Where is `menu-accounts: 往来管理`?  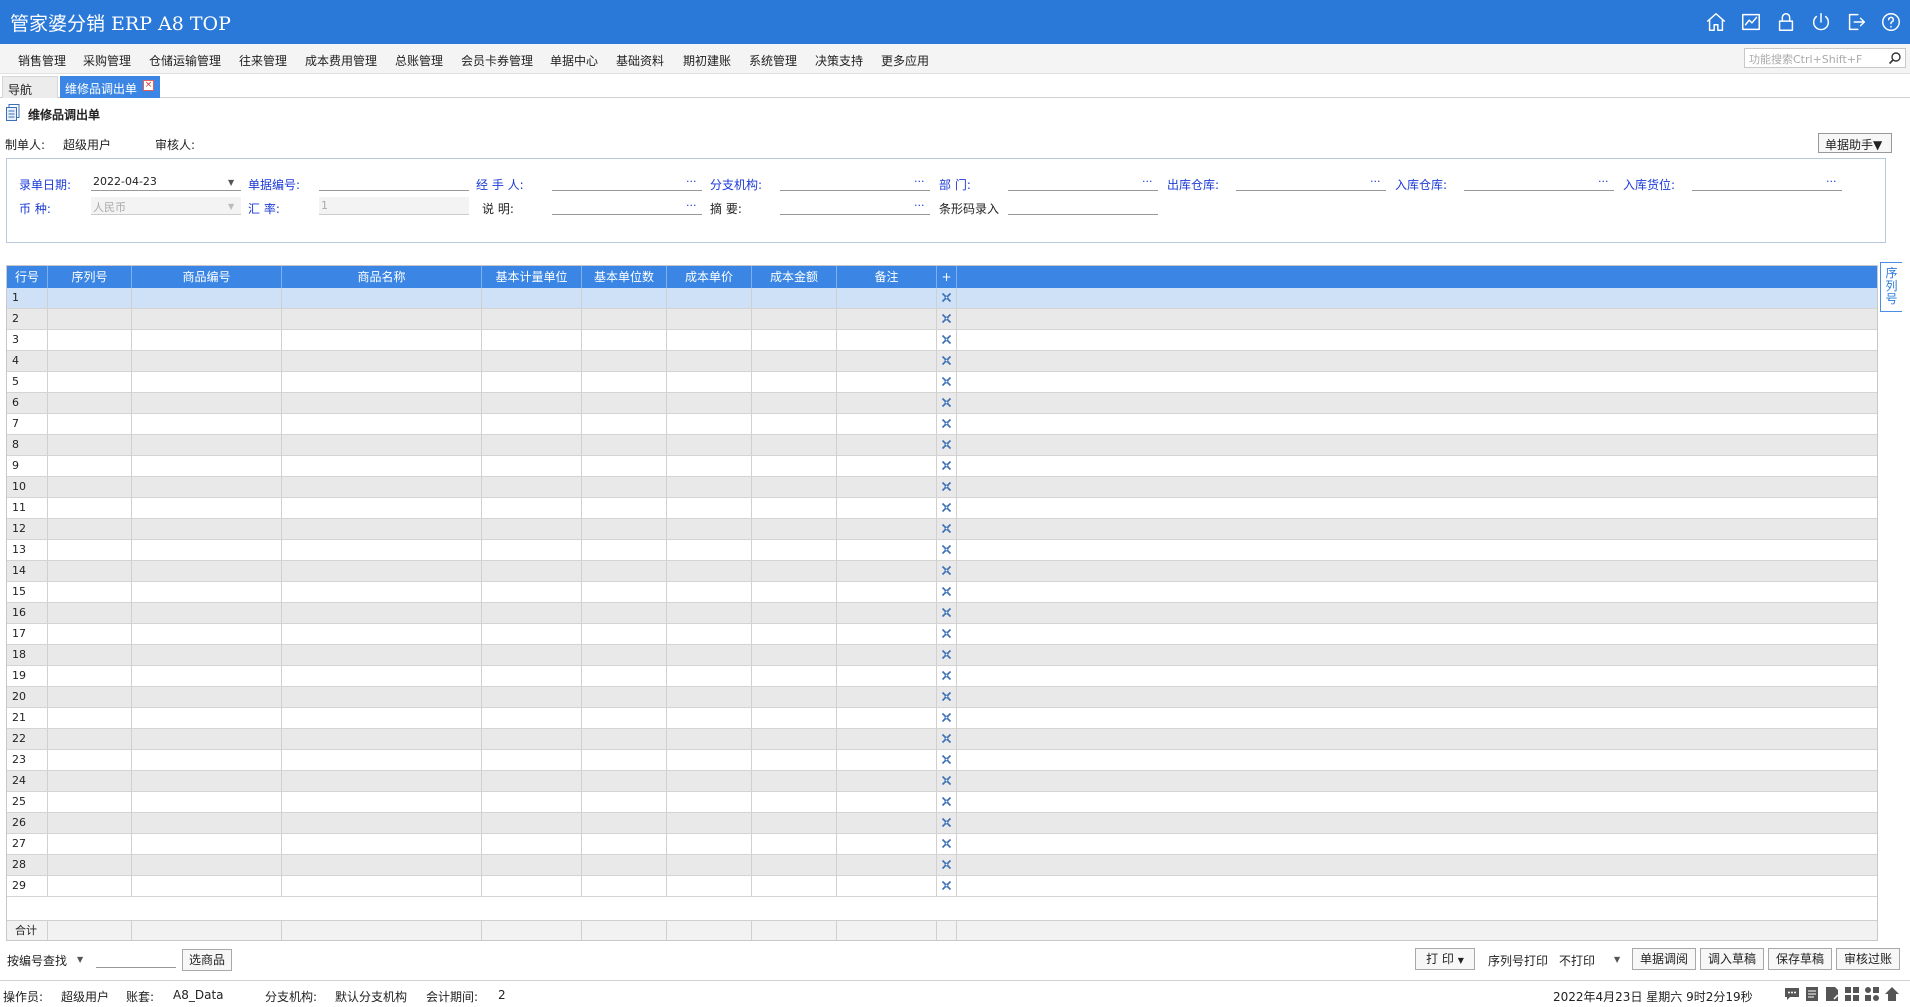 menu-accounts: 往来管理 is located at coordinates (263, 60).